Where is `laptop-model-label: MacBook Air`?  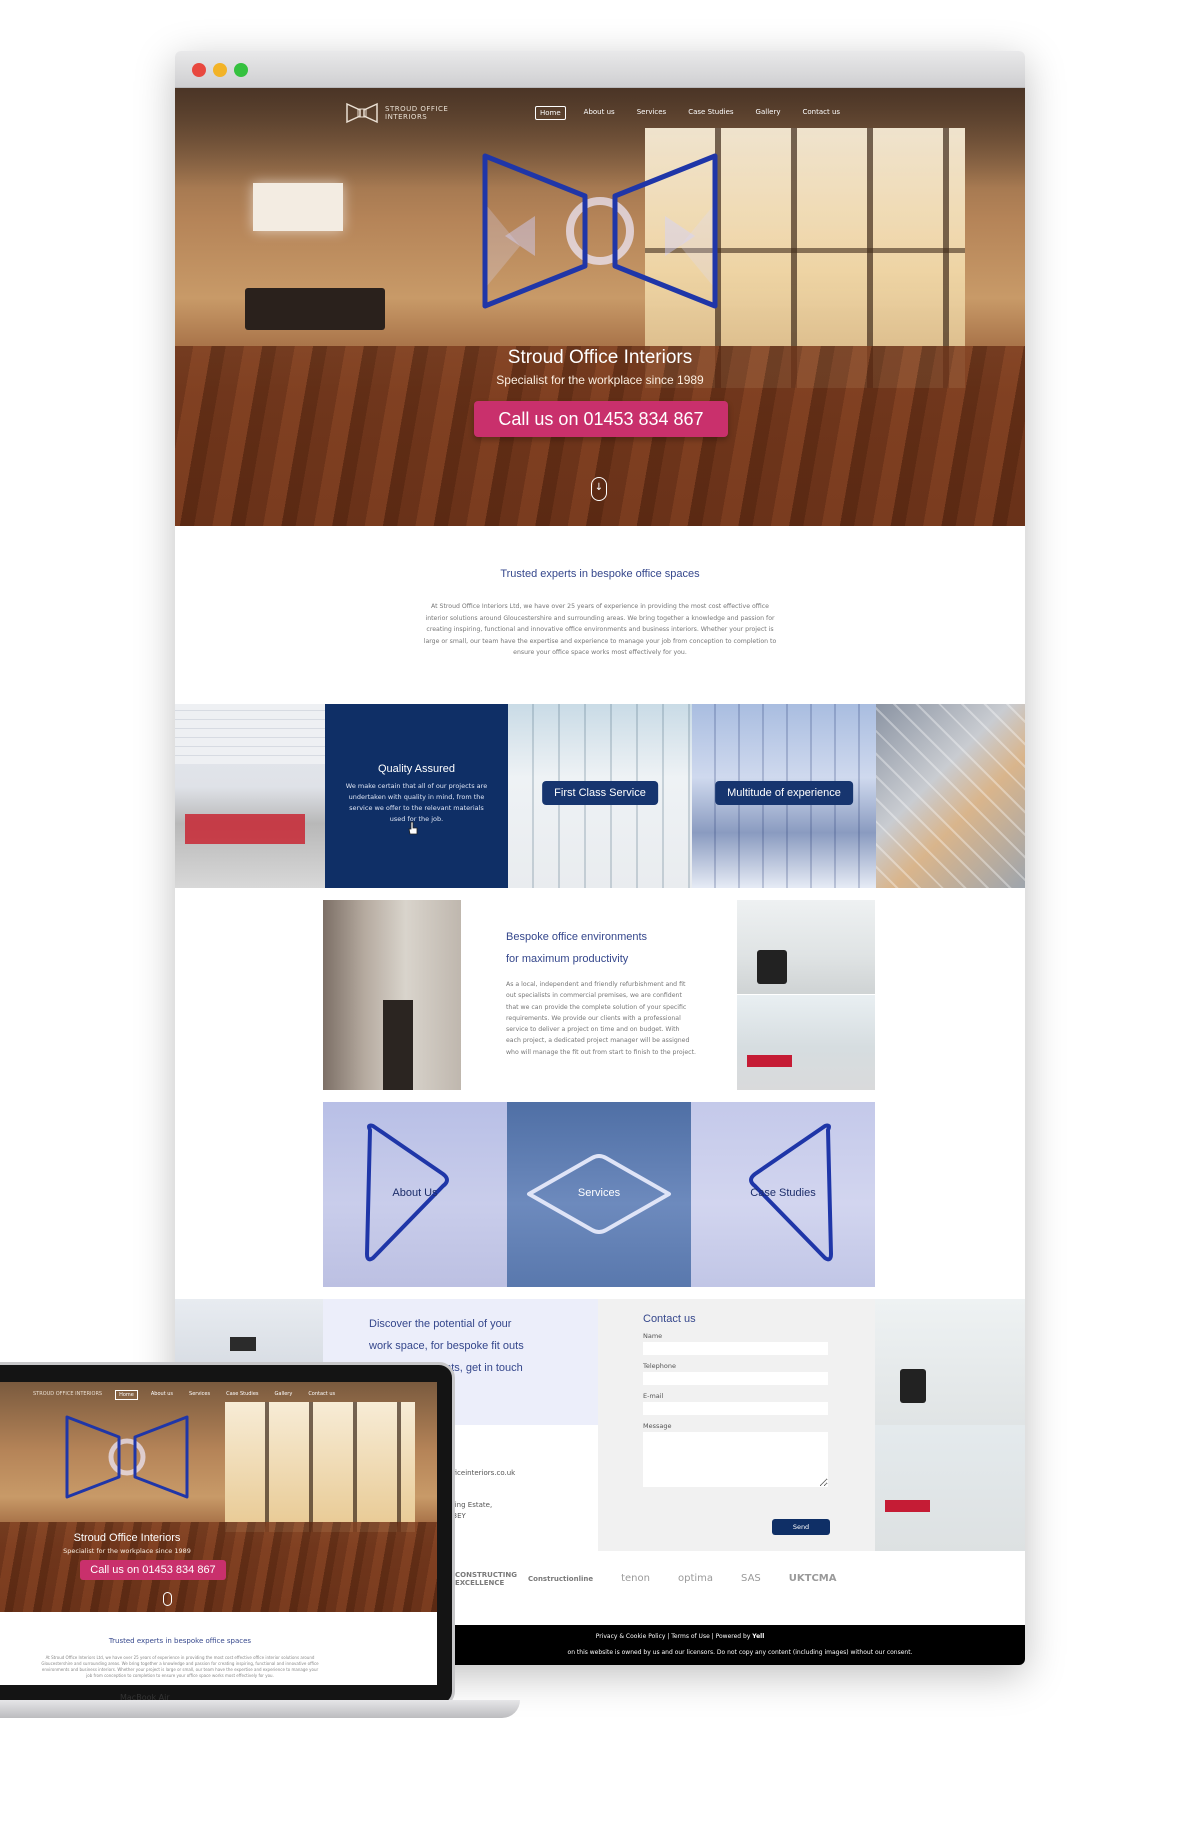 laptop-model-label: MacBook Air is located at coordinates (145, 1697).